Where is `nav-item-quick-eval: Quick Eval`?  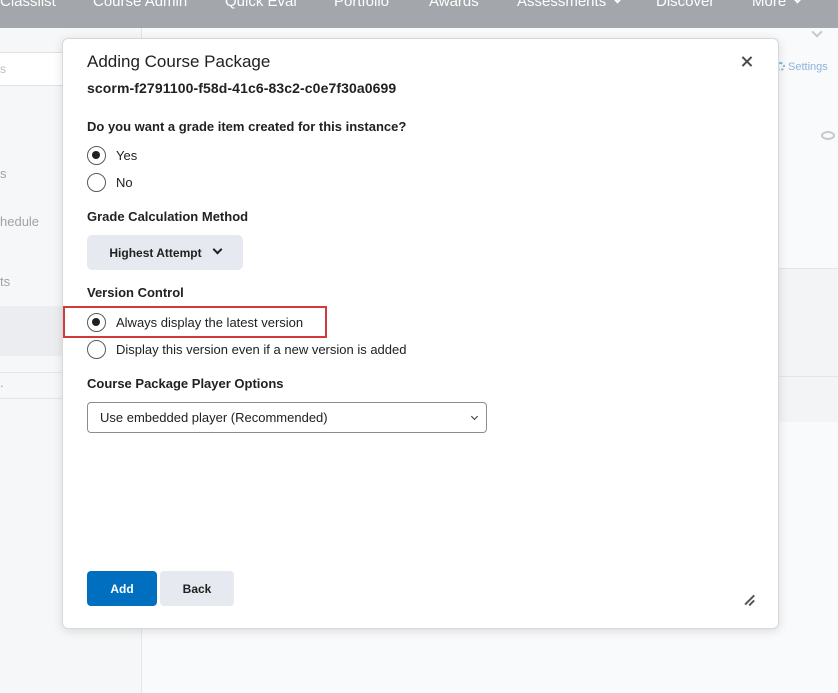
nav-item-quick-eval: Quick Eval is located at coordinates (261, 5).